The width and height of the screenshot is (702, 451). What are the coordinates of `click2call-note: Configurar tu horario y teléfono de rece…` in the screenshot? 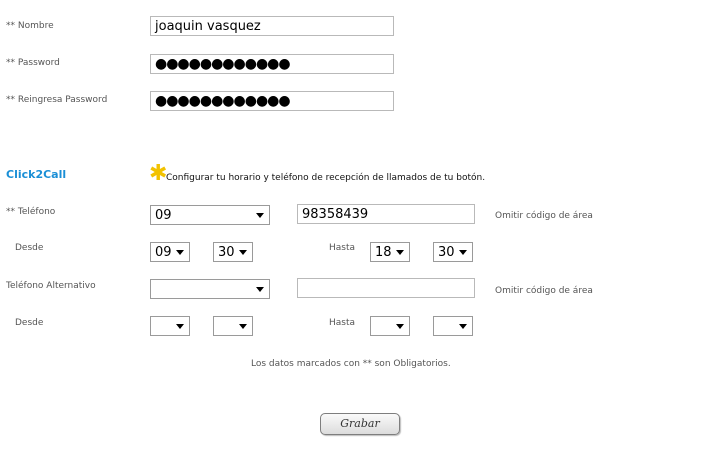 It's located at (326, 178).